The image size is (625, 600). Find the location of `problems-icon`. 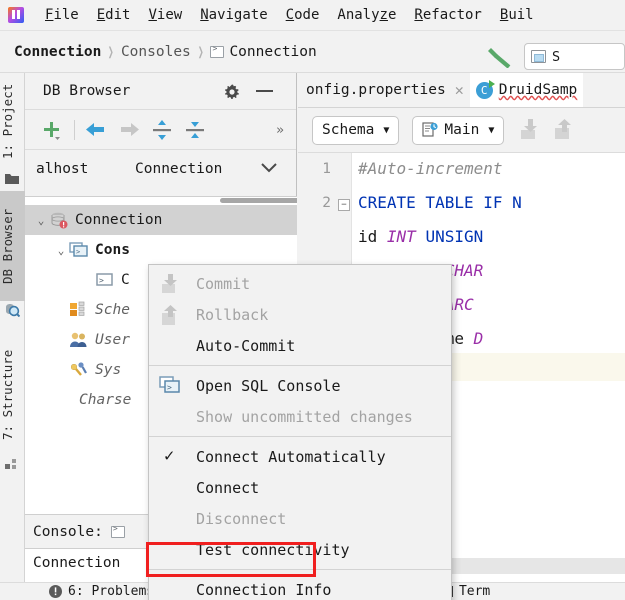

problems-icon is located at coordinates (55, 591).